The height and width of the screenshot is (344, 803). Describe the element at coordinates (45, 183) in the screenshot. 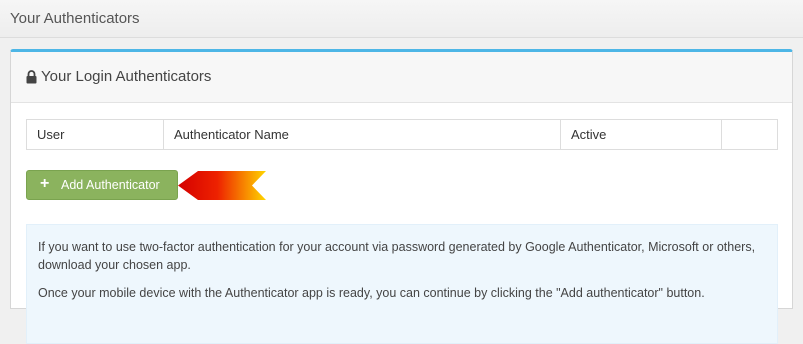

I see `plus-icon: +` at that location.